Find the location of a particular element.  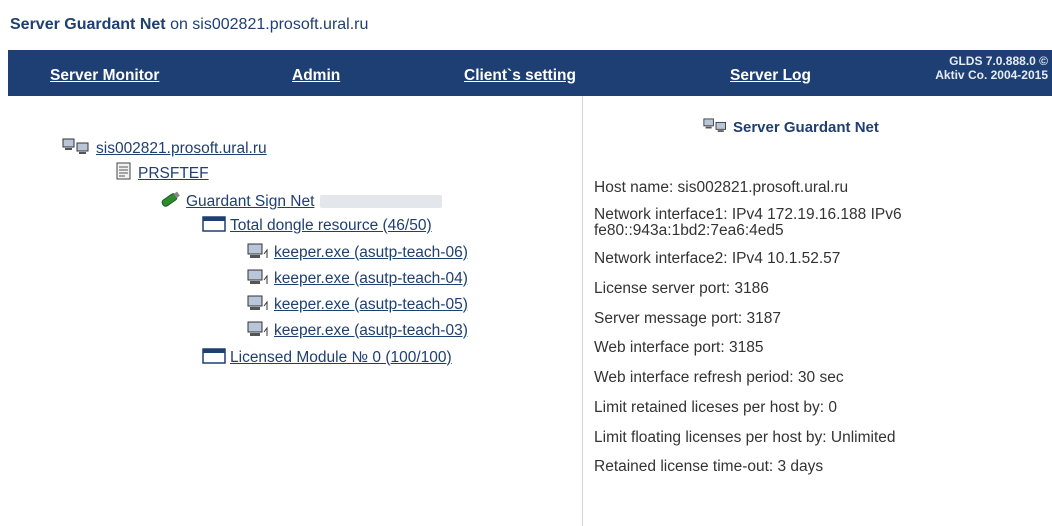

version-info: GLDS 7.0.888.0 © Aktiv Co. 2004-2015 is located at coordinates (991, 68).